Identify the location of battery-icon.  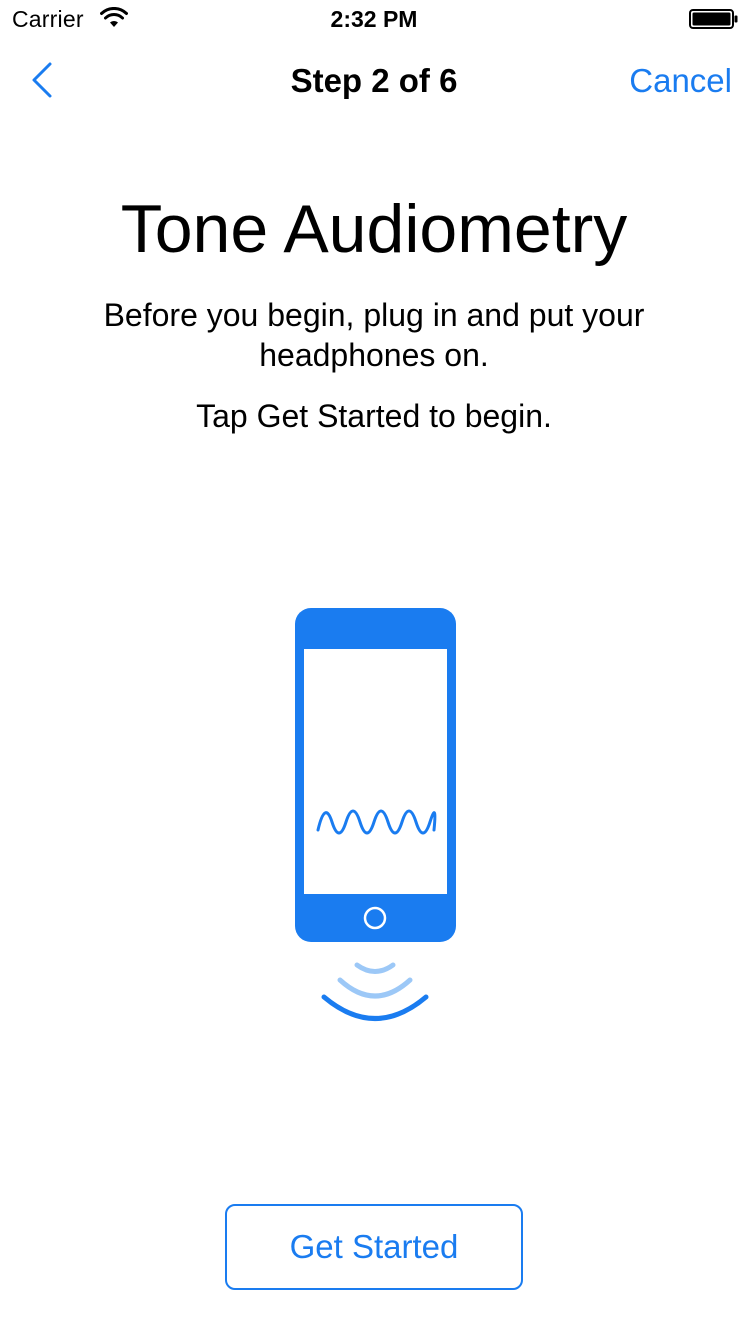
(713, 19).